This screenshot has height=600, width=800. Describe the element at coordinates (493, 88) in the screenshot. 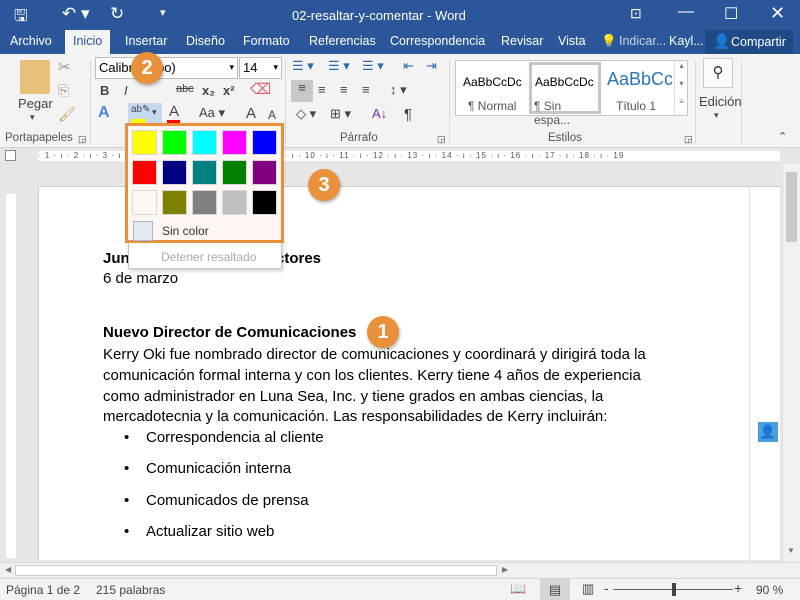

I see `style-normal: AaBbCcDc ¶ Normal` at that location.